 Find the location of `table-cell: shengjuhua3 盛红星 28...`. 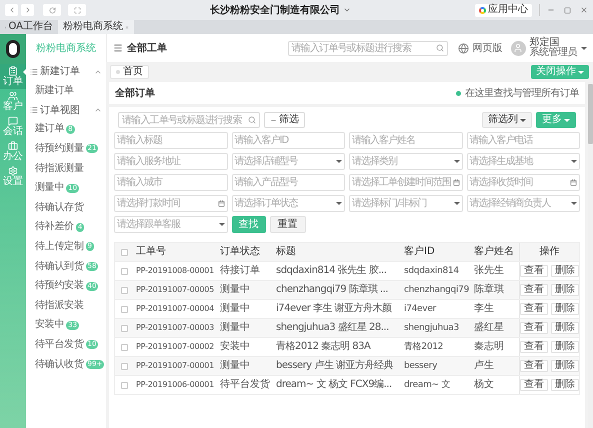

table-cell: shengjuhua3 盛红星 28... is located at coordinates (332, 327).